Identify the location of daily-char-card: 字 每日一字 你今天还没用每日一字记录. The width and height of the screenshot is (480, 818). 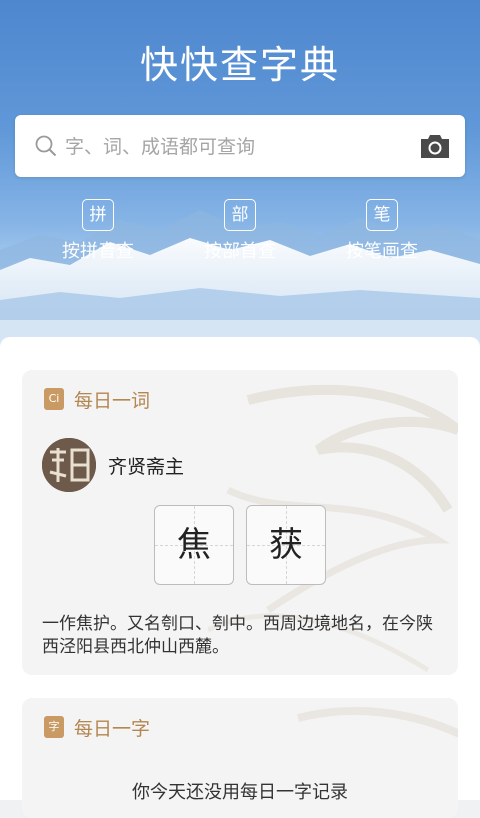
(240, 758).